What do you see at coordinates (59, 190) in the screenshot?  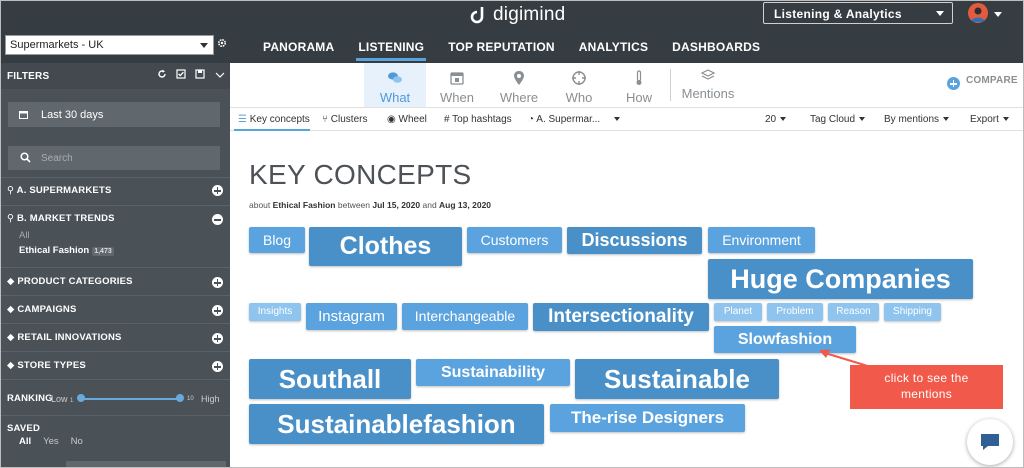 I see `section-a-supermarkets: ⚲ A. SUPERMARKETS` at bounding box center [59, 190].